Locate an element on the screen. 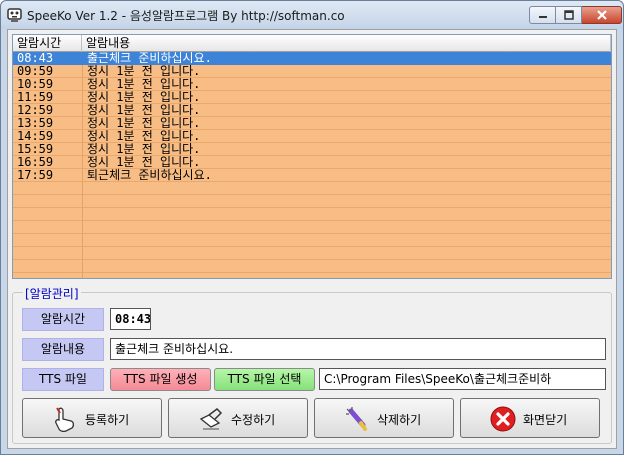  pen-hand-icon is located at coordinates (211, 419).